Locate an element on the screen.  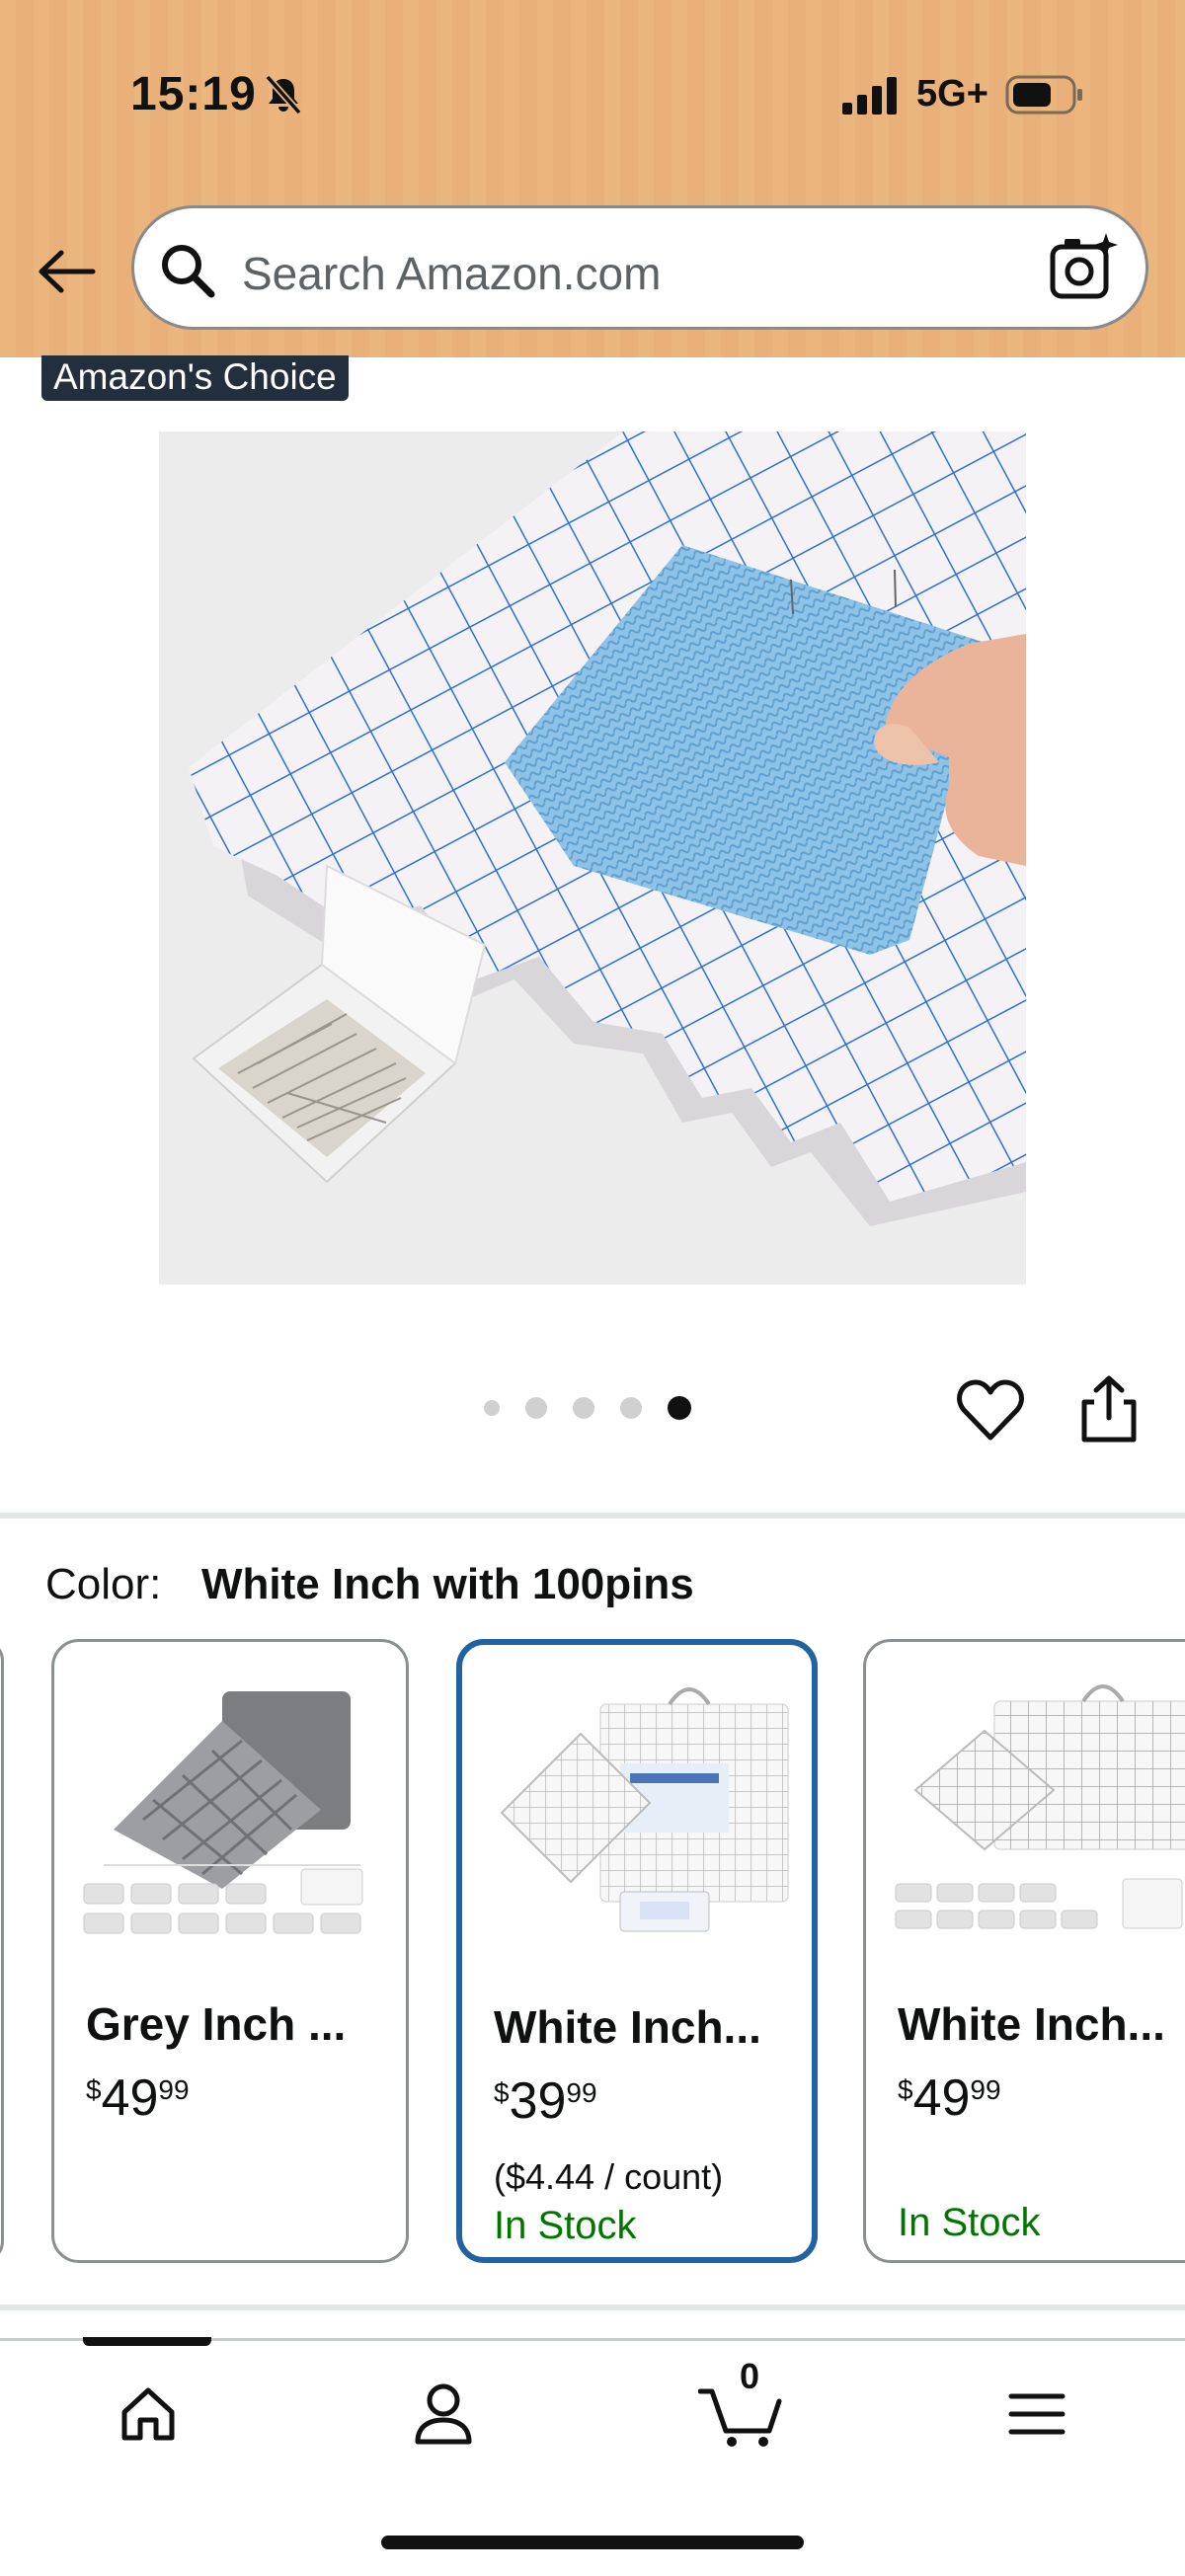
menu-icon is located at coordinates (1037, 2414).